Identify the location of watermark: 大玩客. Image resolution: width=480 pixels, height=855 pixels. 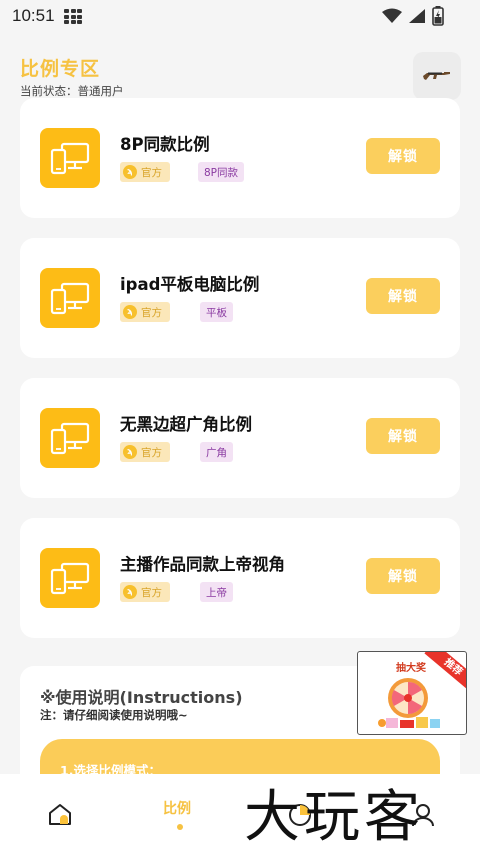
(334, 817).